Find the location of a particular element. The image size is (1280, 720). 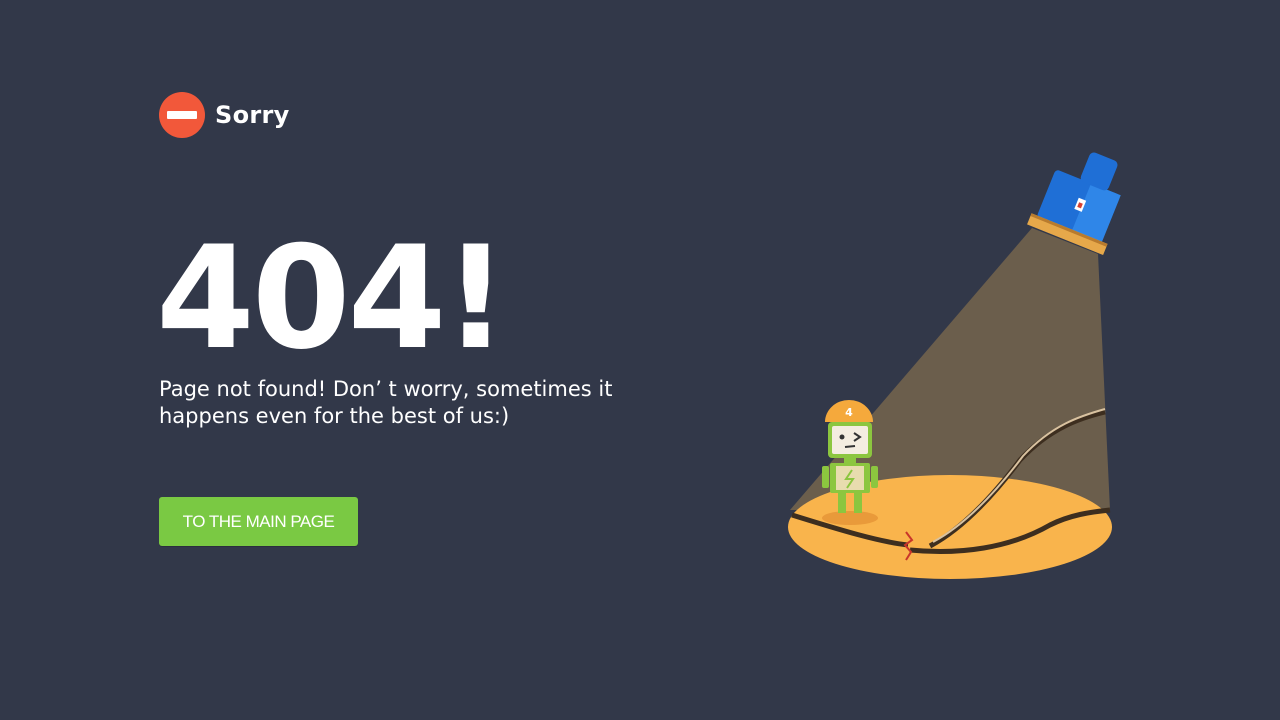

main-page-button: TO THE MAIN PAGE is located at coordinates (258, 521).